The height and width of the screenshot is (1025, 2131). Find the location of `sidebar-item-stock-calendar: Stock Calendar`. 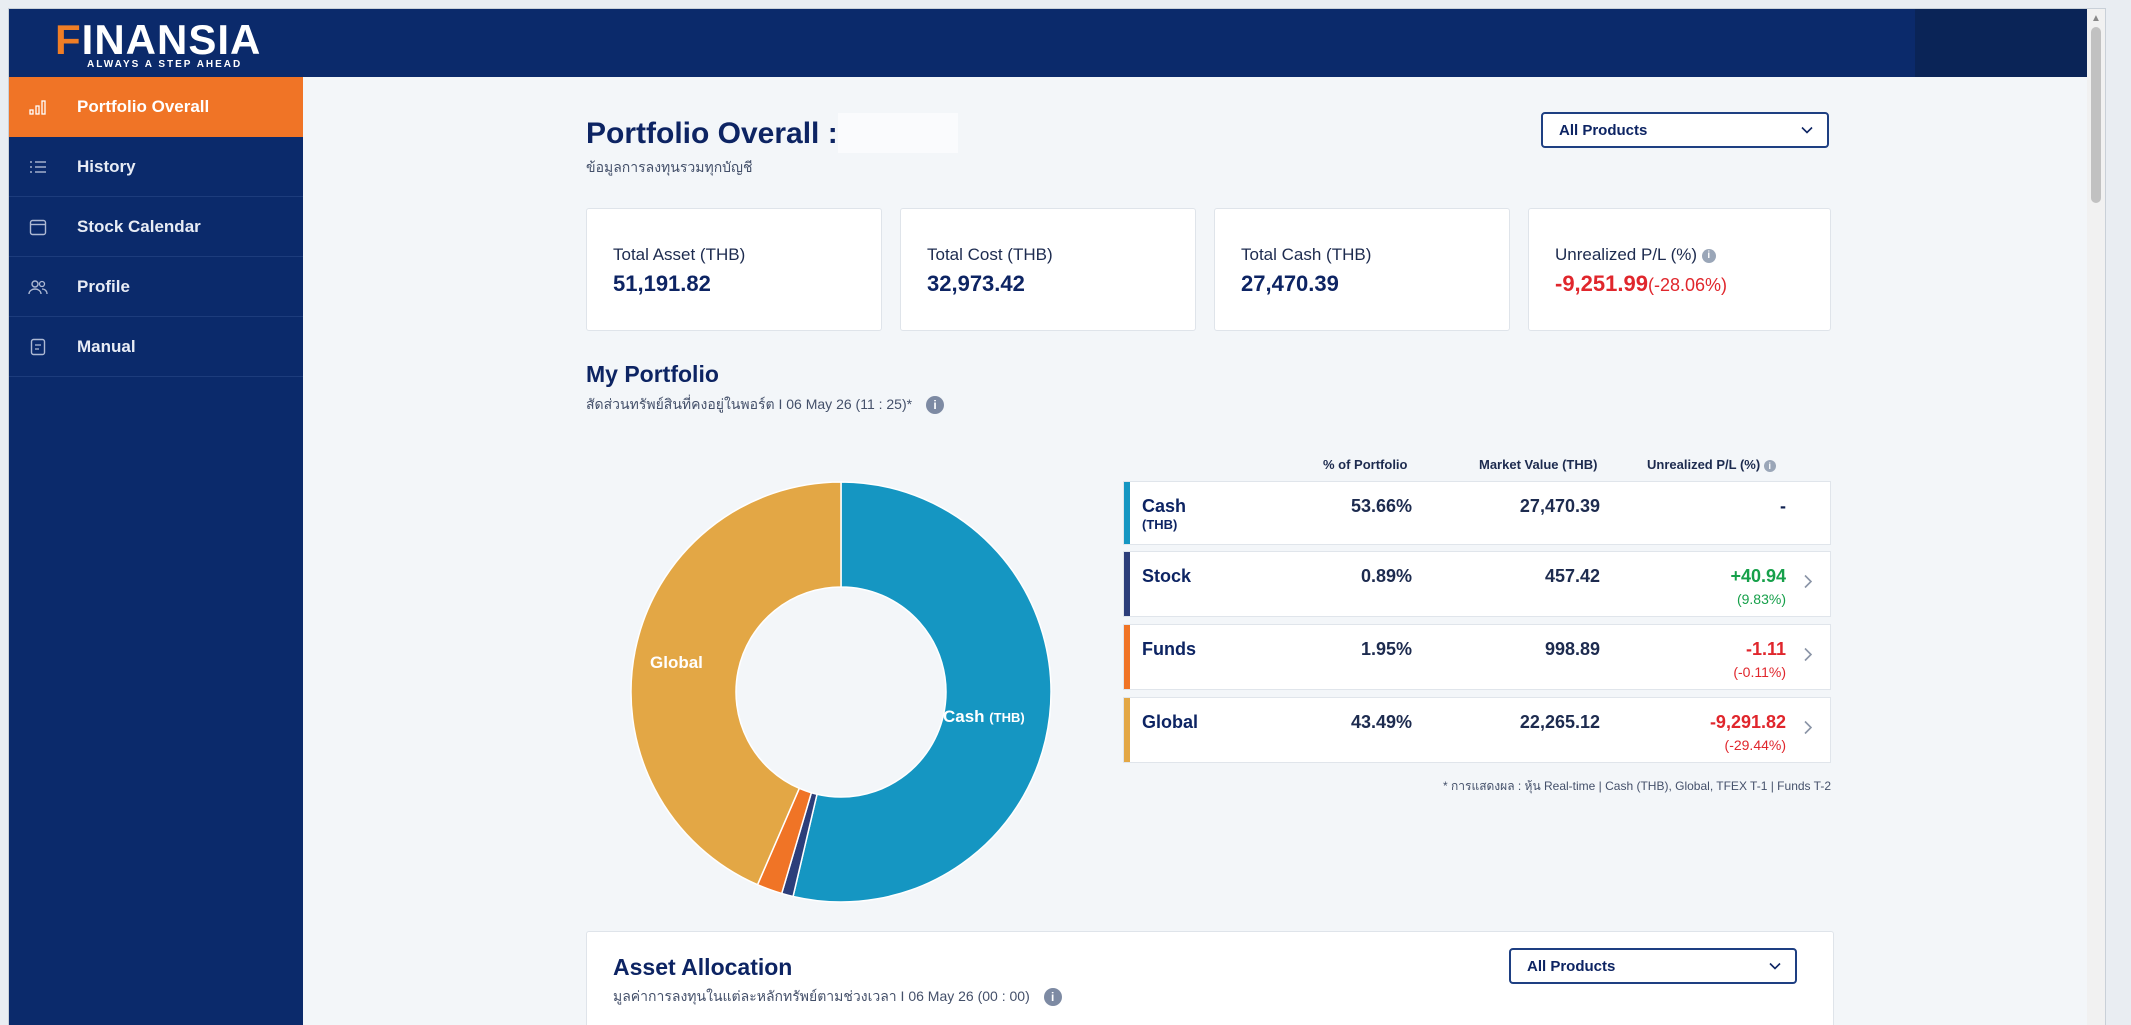

sidebar-item-stock-calendar: Stock Calendar is located at coordinates (156, 227).